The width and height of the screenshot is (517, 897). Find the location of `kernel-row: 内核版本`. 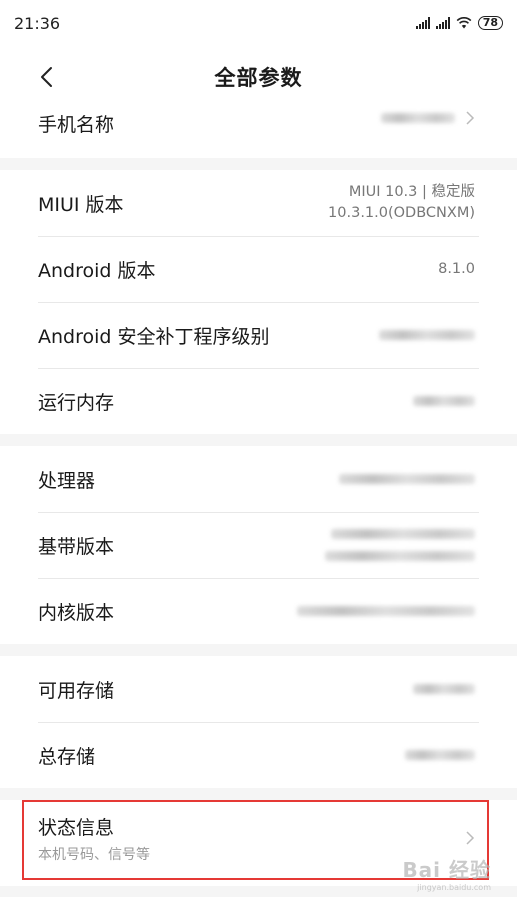

kernel-row: 内核版本 is located at coordinates (258, 611).